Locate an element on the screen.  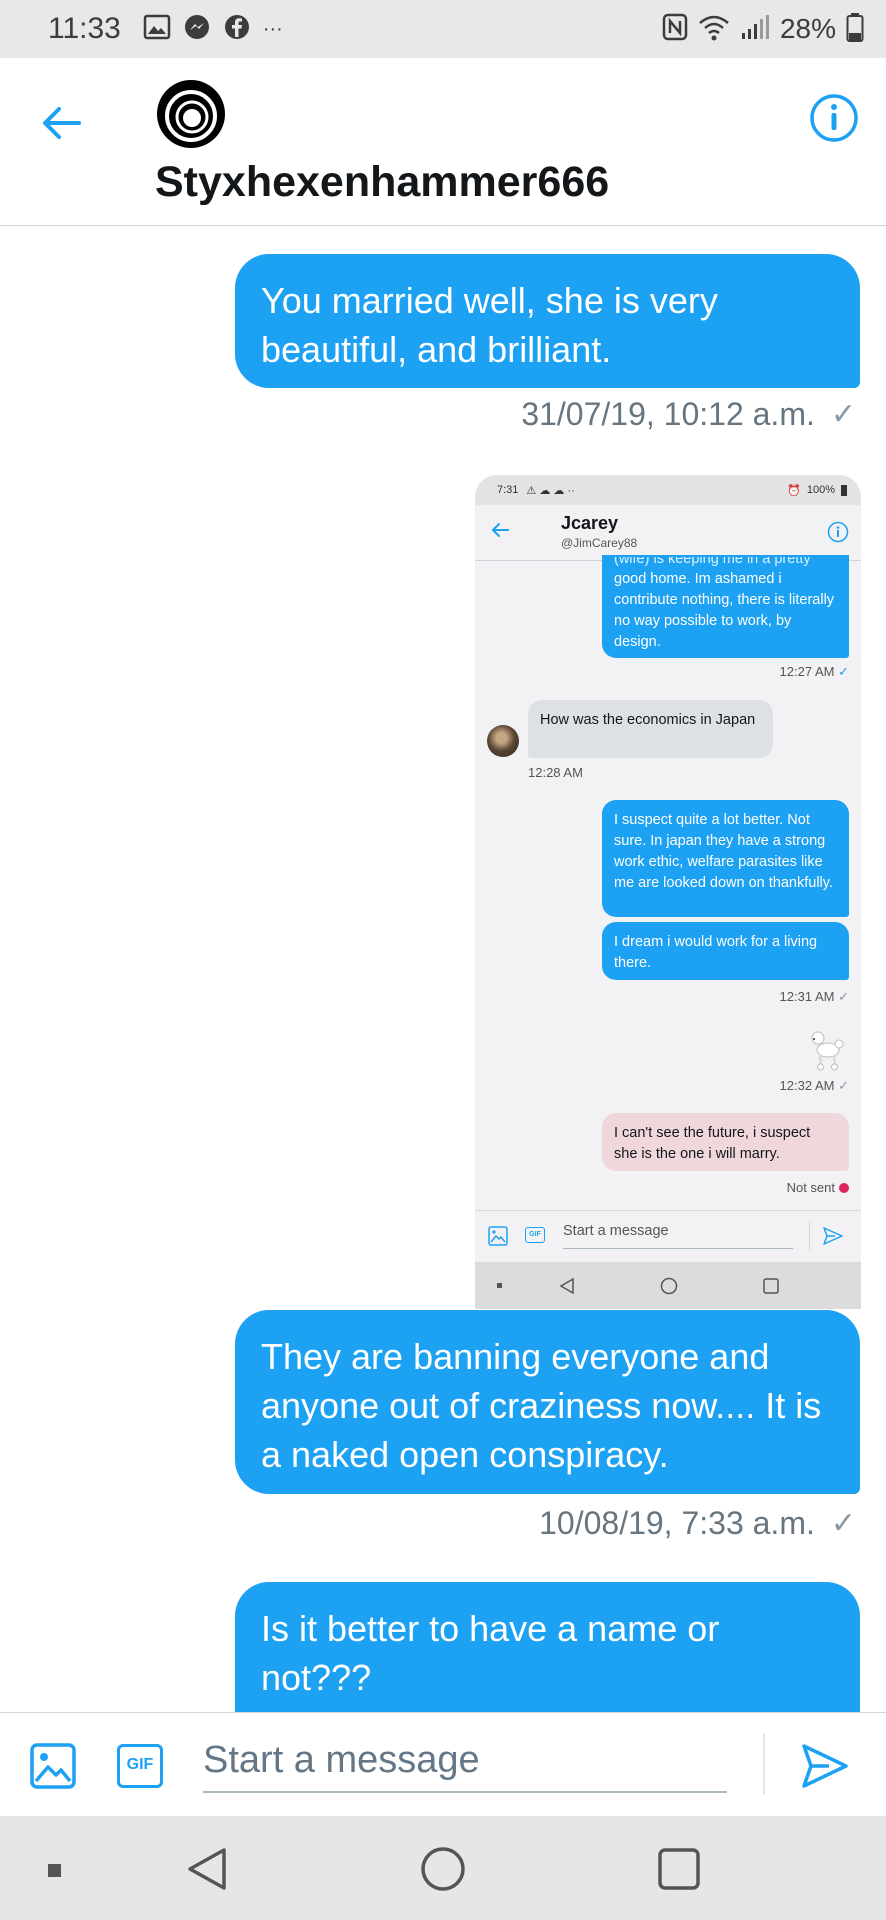
gallery-icon is located at coordinates (157, 29).